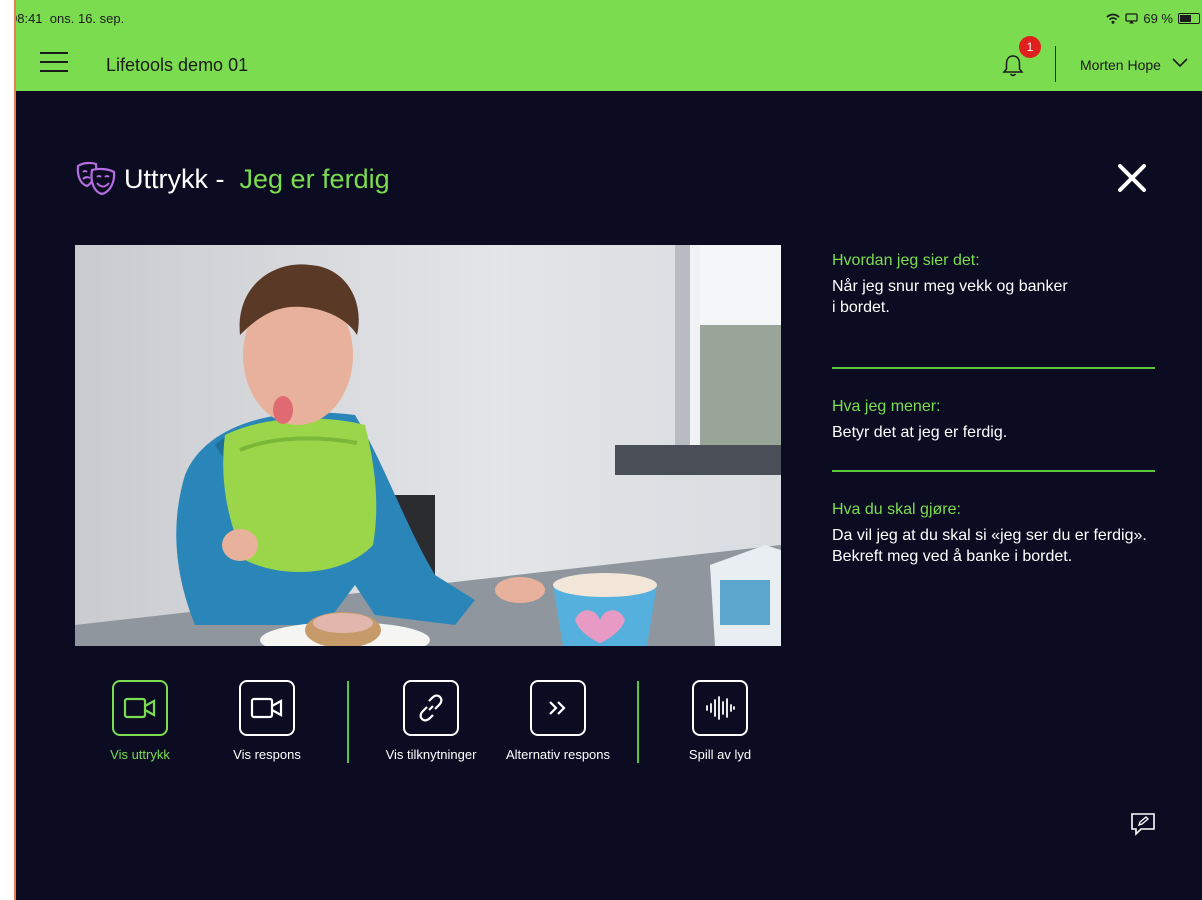 Image resolution: width=1202 pixels, height=900 pixels. I want to click on feedback-edit-icon, so click(1143, 824).